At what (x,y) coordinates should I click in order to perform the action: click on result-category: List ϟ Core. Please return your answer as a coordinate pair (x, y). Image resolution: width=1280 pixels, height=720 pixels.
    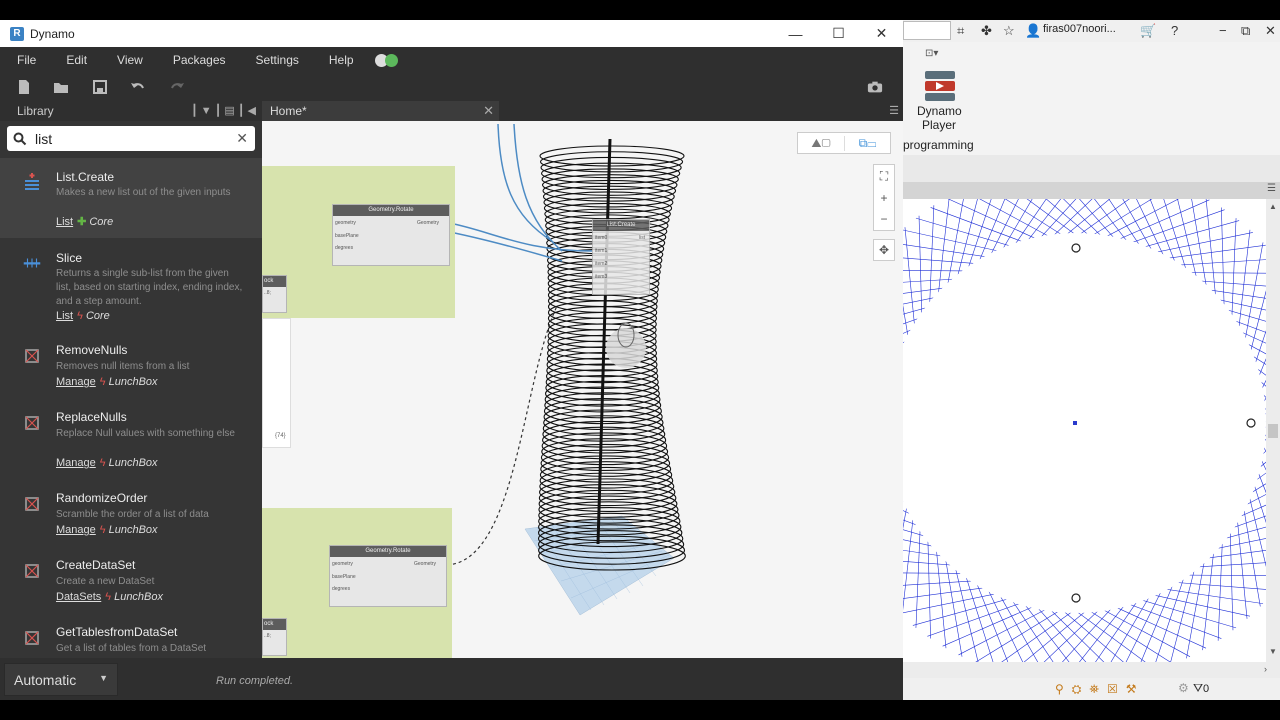
    Looking at the image, I should click on (83, 316).